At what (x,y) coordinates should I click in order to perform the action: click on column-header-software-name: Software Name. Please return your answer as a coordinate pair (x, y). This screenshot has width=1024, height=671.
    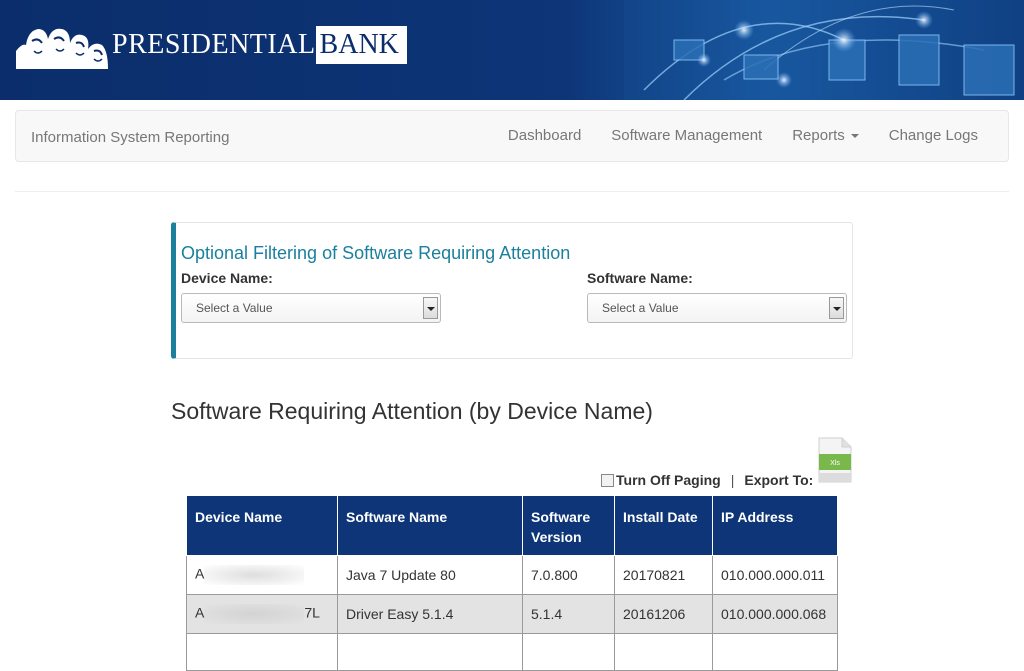
    Looking at the image, I should click on (430, 525).